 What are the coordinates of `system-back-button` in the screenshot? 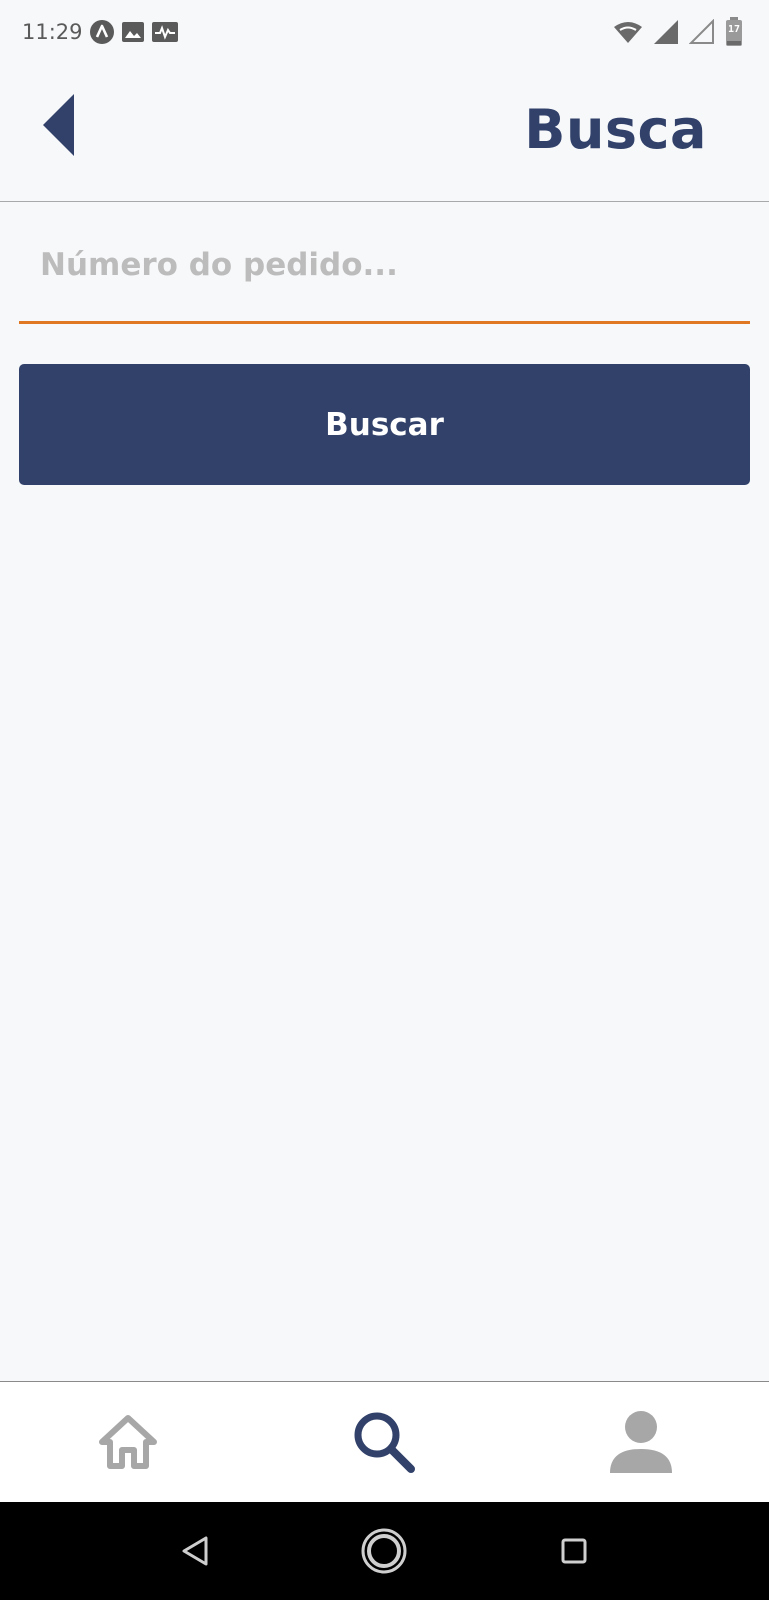 It's located at (195, 1551).